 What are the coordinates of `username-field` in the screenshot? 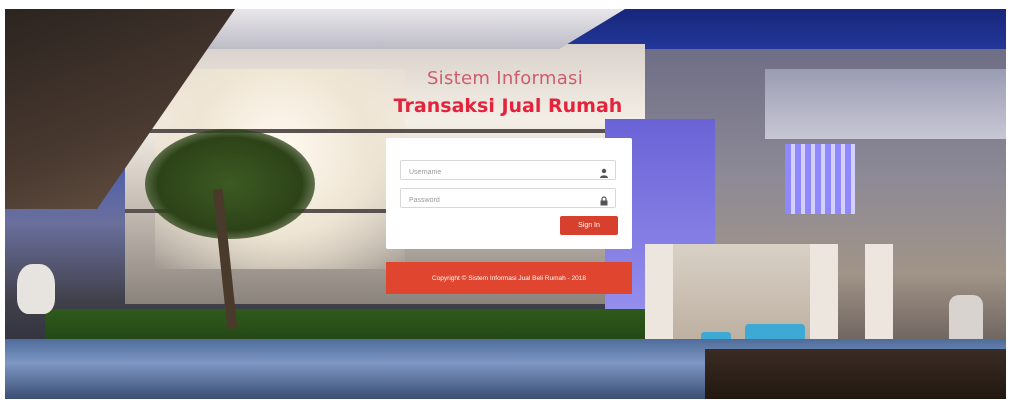 It's located at (508, 171).